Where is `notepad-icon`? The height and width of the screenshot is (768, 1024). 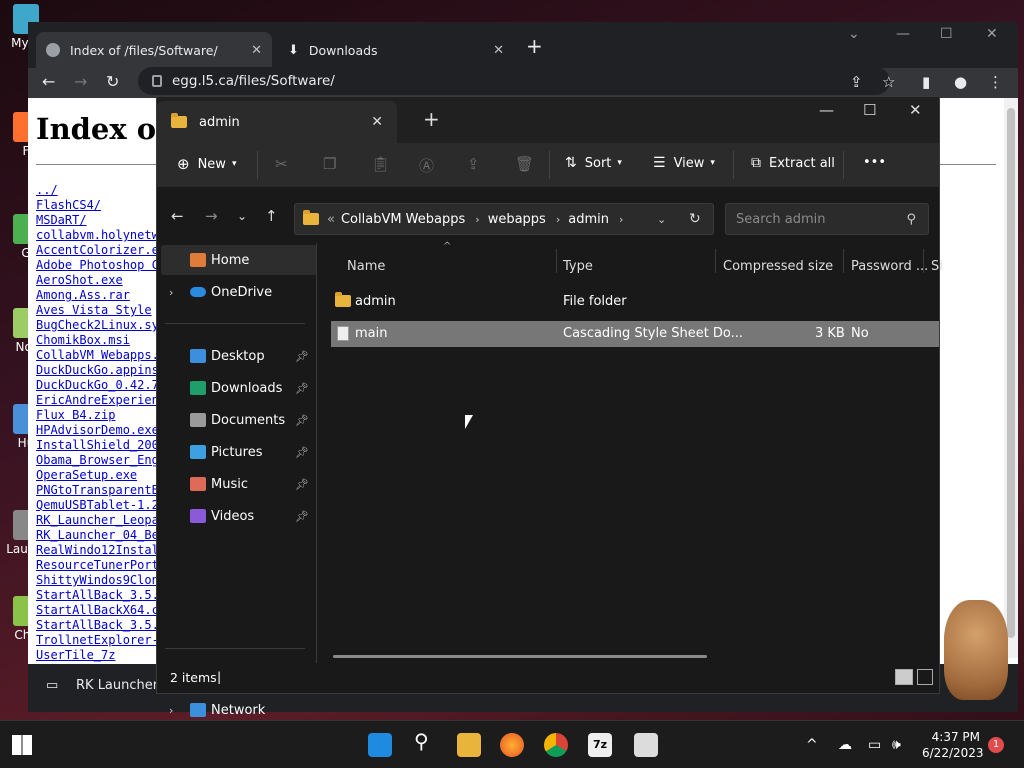 notepad-icon is located at coordinates (646, 745).